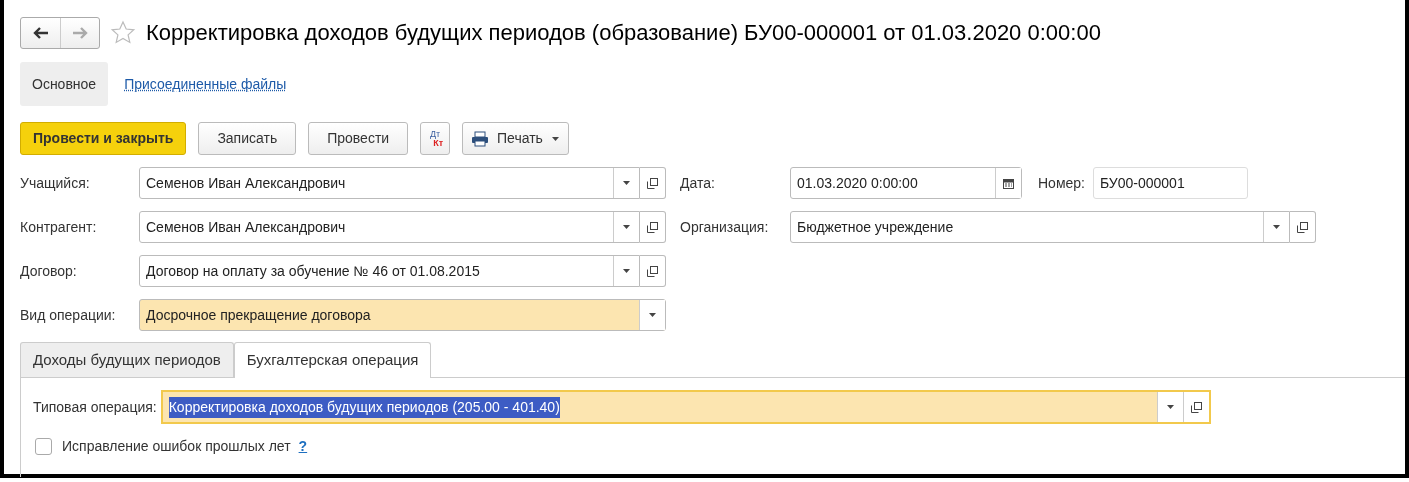 Image resolution: width=1409 pixels, height=482 pixels. What do you see at coordinates (49, 271) in the screenshot?
I see `field-label: Договор:` at bounding box center [49, 271].